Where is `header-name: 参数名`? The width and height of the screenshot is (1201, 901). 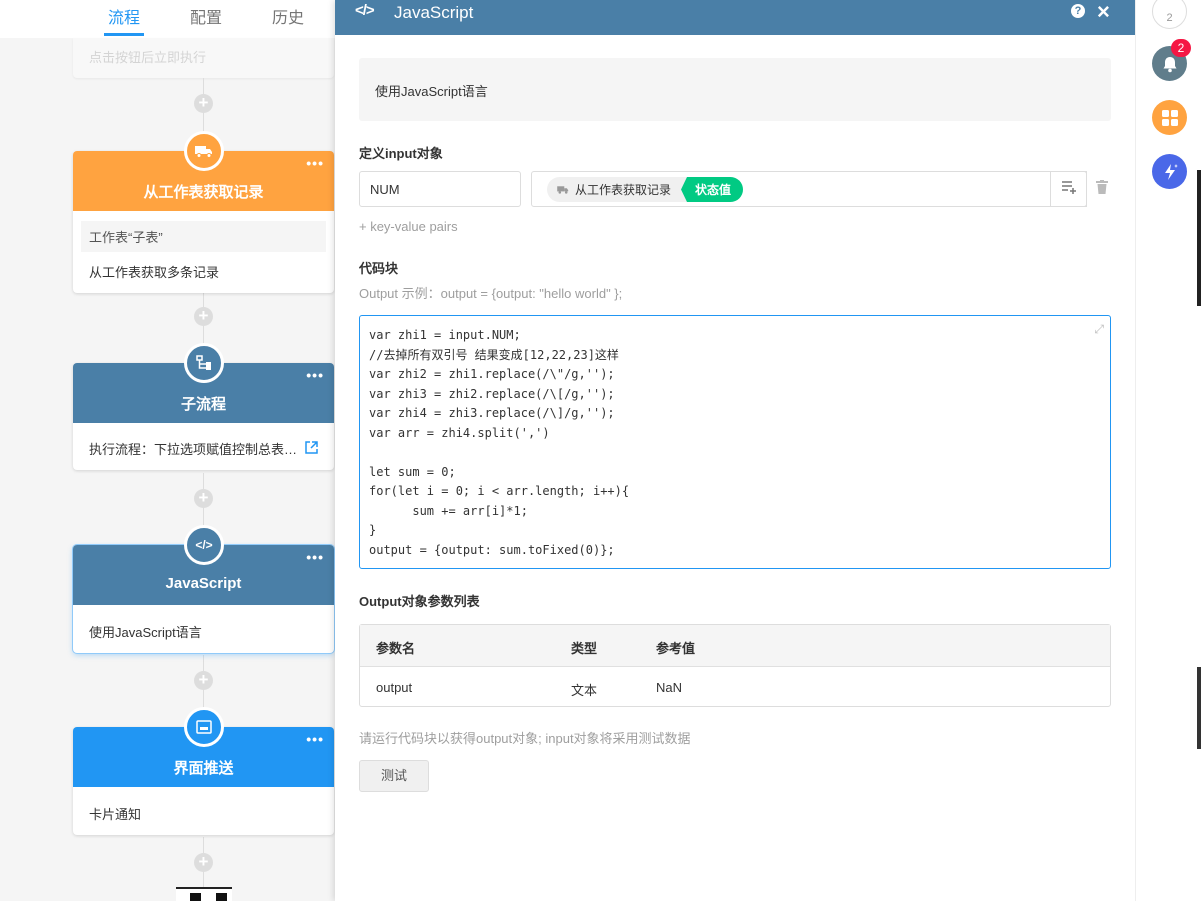
header-name: 参数名 is located at coordinates (396, 648).